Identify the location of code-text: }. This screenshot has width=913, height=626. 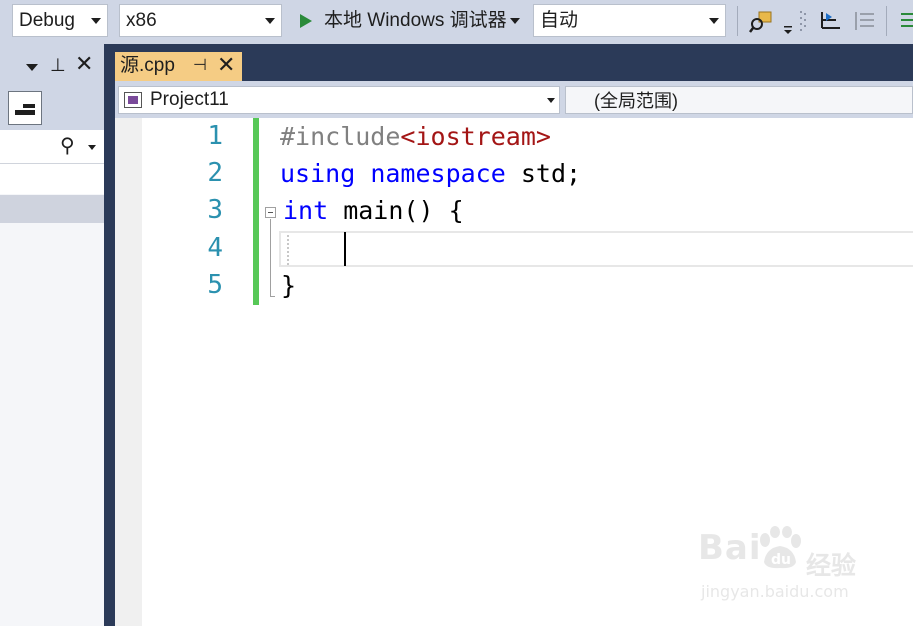
(289, 285).